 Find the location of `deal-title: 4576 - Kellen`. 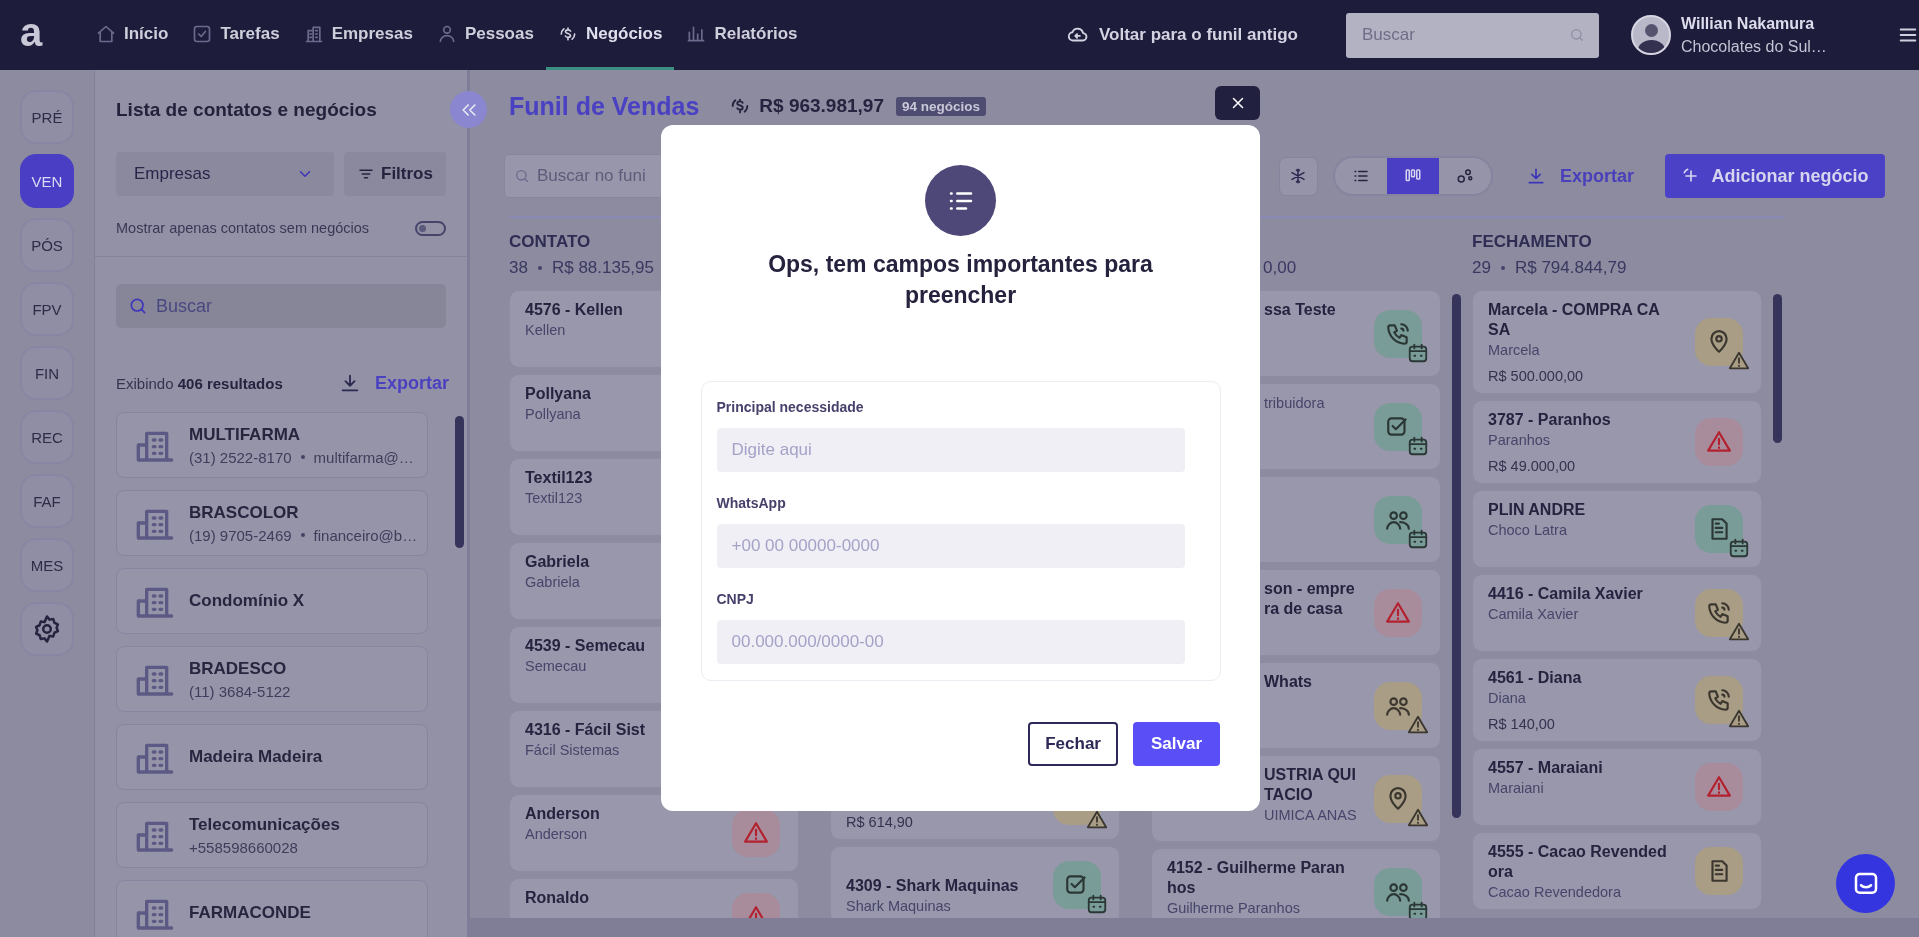

deal-title: 4576 - Kellen is located at coordinates (574, 310).